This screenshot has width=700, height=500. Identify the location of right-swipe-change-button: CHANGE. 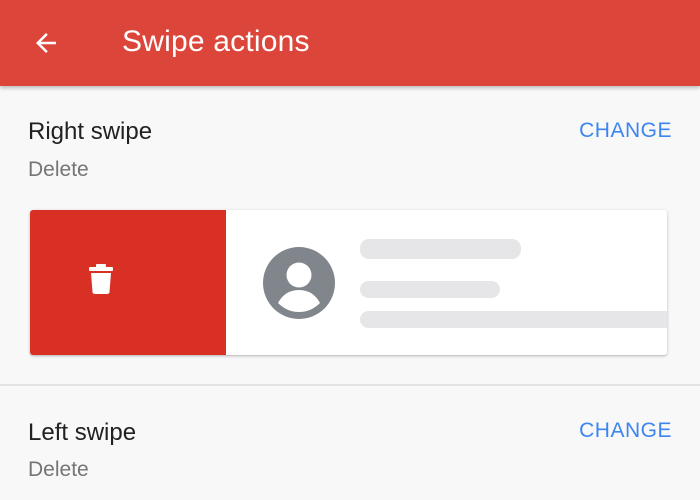
(625, 131).